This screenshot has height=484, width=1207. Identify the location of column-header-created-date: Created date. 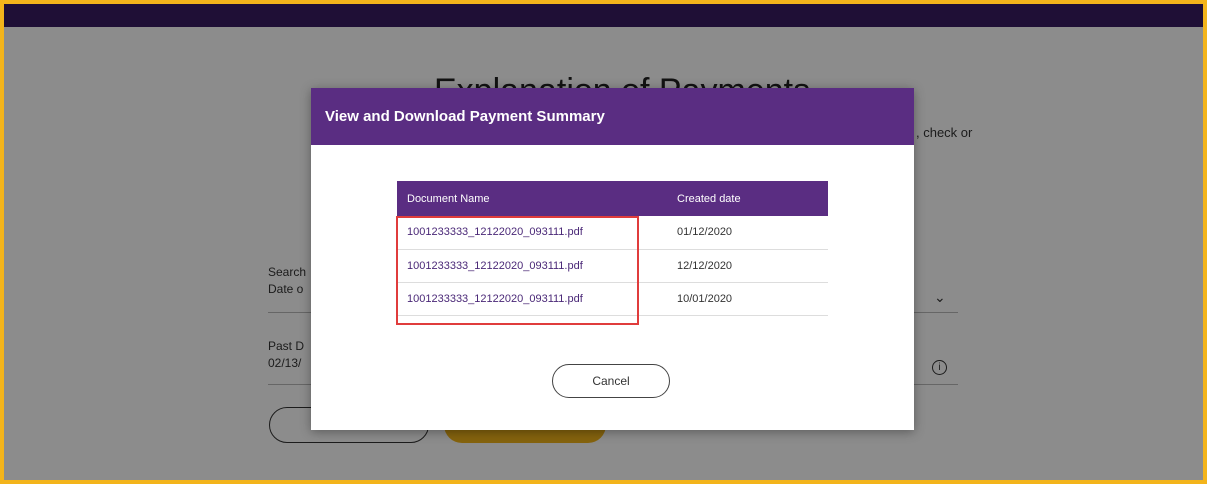
(747, 198).